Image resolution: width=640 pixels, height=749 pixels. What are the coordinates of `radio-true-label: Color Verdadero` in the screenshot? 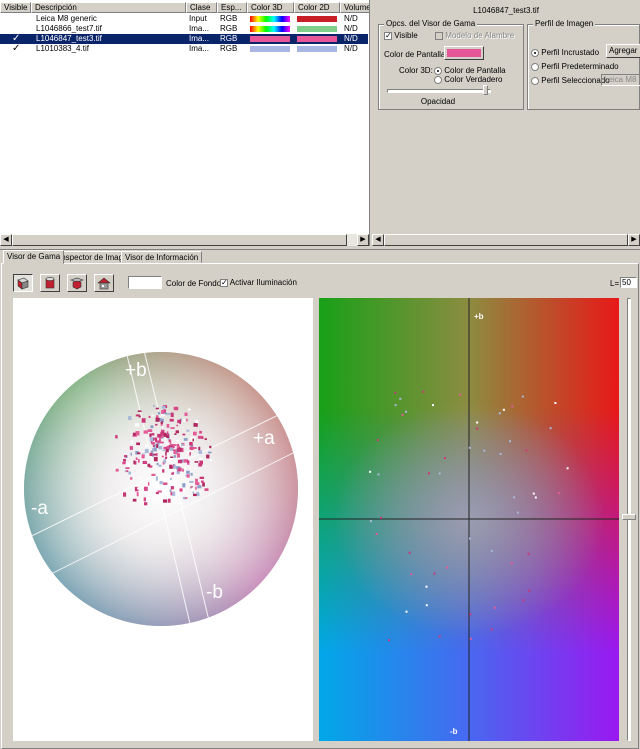 It's located at (473, 79).